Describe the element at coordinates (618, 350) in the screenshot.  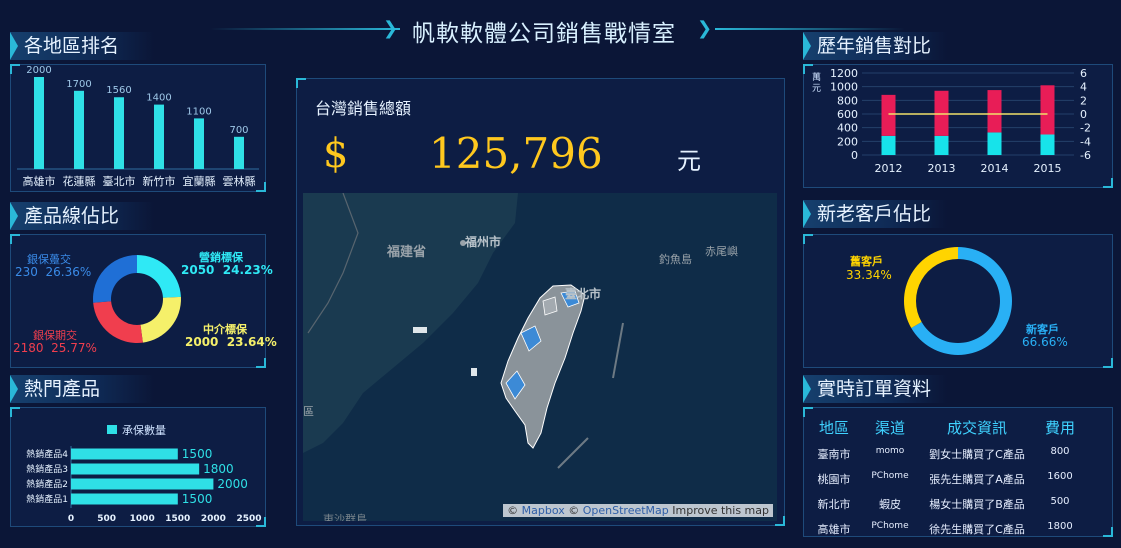
I see `map-sea-line` at that location.